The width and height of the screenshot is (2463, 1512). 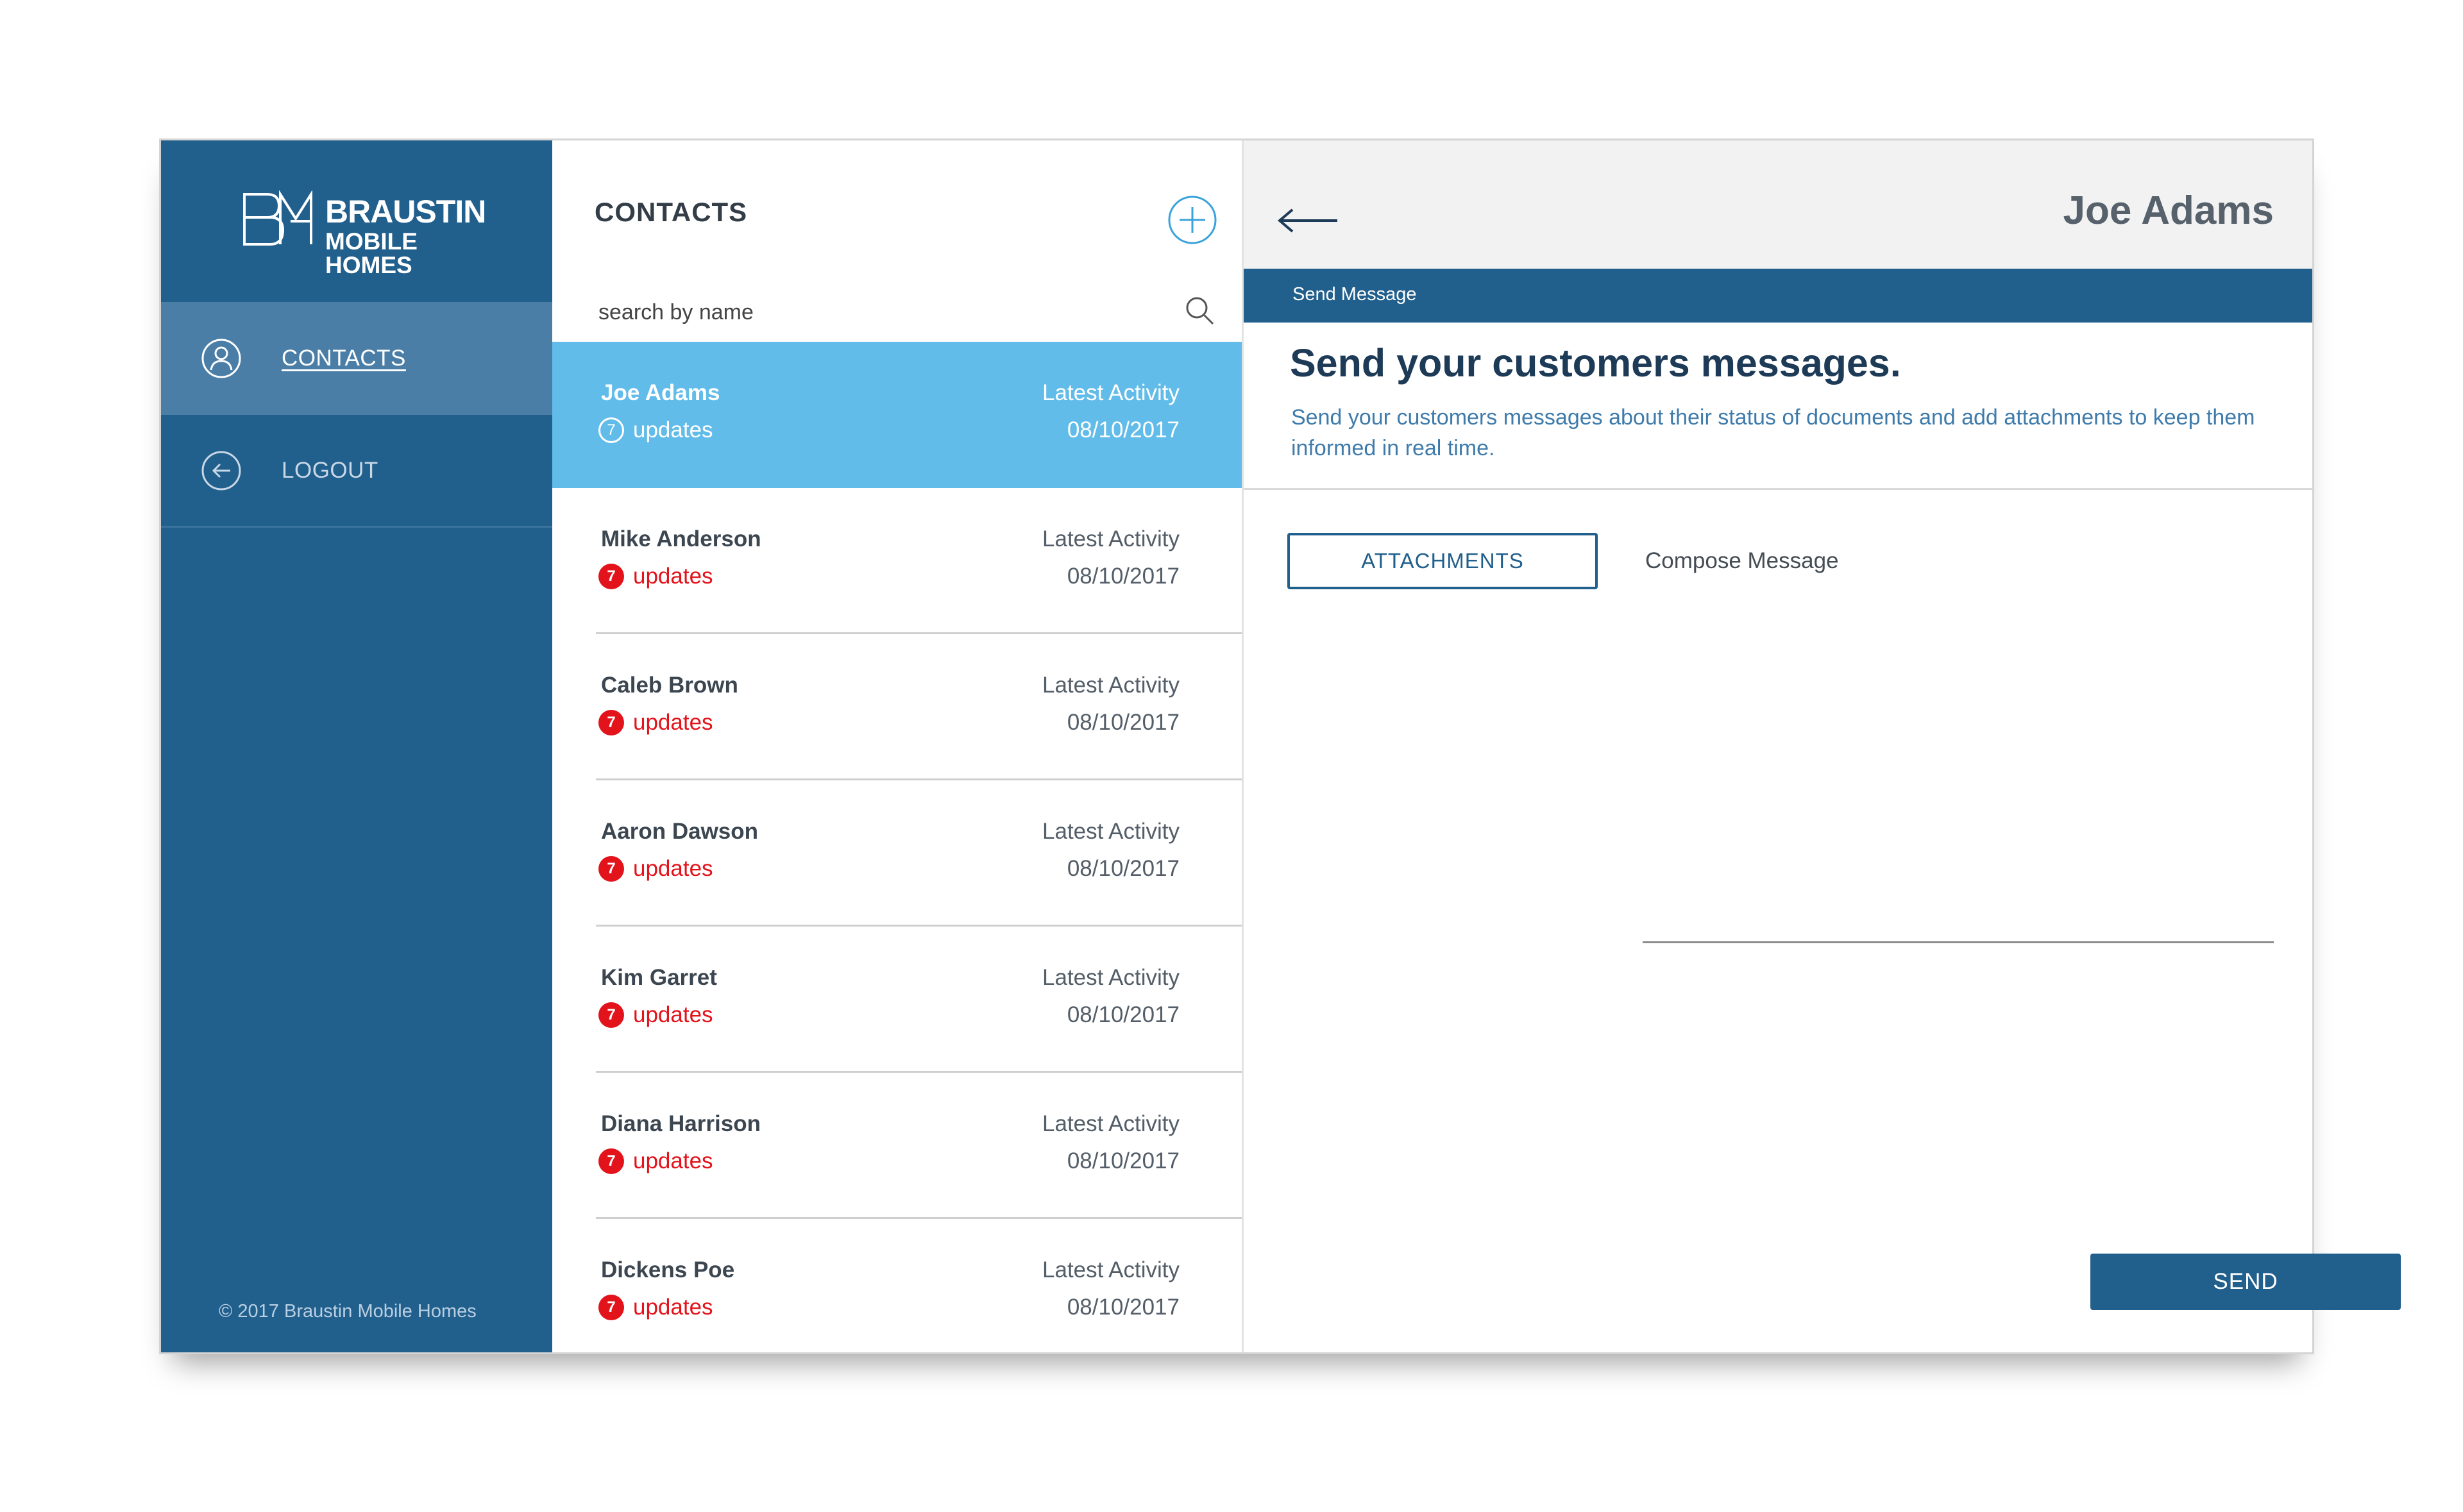 What do you see at coordinates (659, 977) in the screenshot?
I see `contact-name: Kim Garret` at bounding box center [659, 977].